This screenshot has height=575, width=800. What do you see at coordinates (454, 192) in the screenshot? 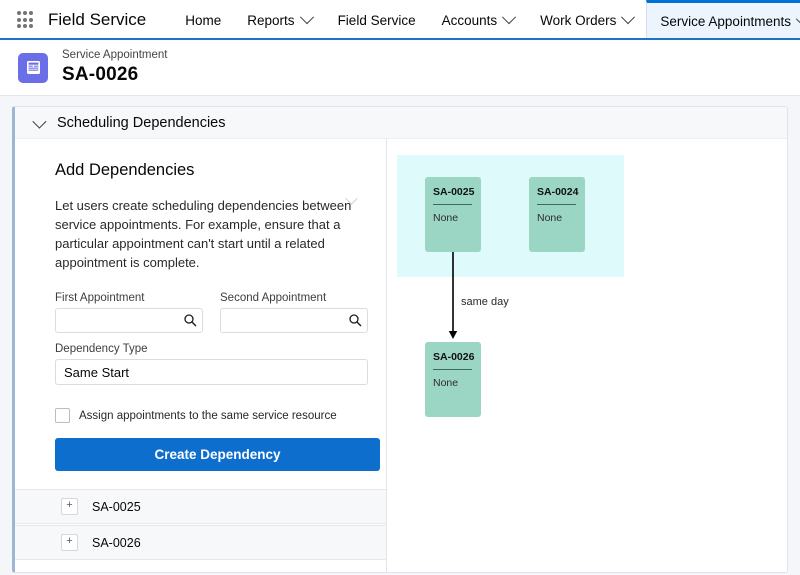
I see `node-title: SA-0025` at bounding box center [454, 192].